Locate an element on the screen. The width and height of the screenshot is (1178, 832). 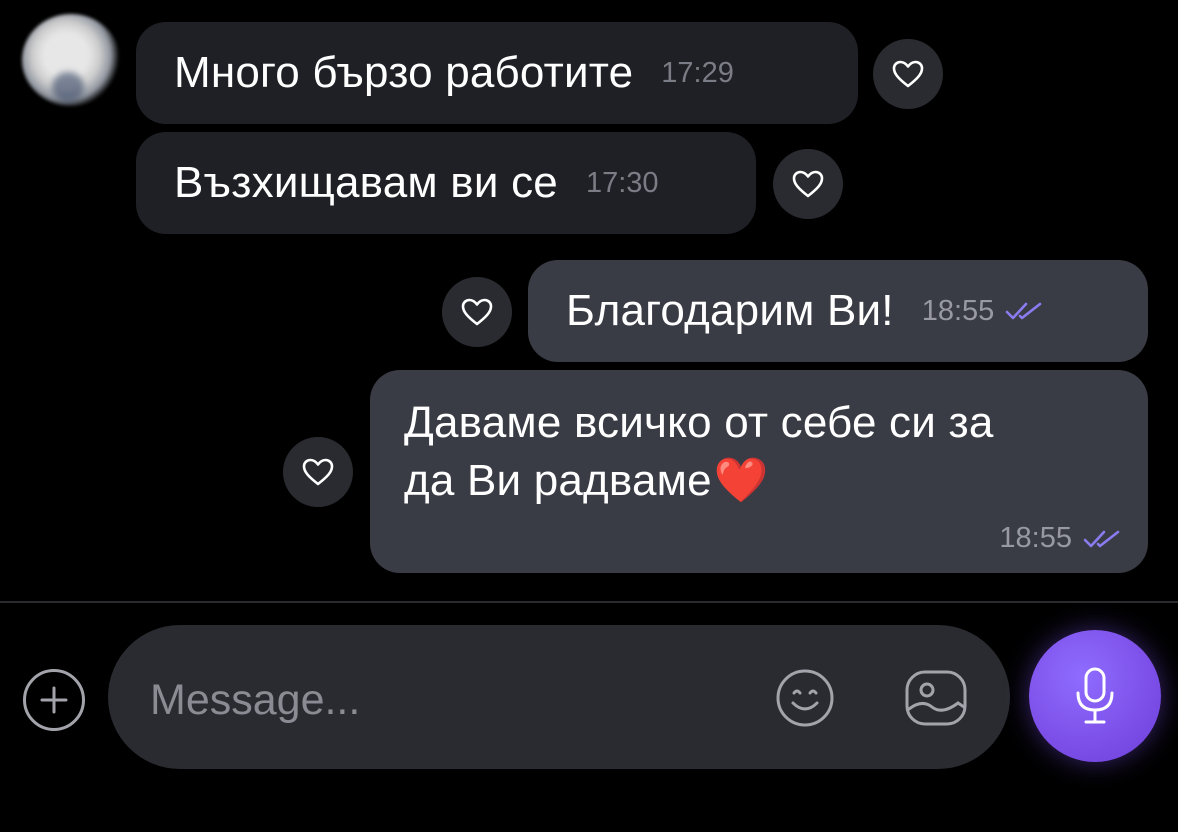
message-text: Благодарим Ви! is located at coordinates (730, 310).